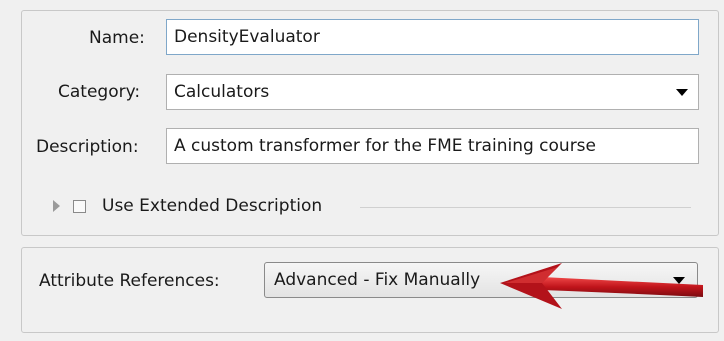 The height and width of the screenshot is (341, 724). What do you see at coordinates (212, 206) in the screenshot?
I see `extended-description-label: Use Extended Description` at bounding box center [212, 206].